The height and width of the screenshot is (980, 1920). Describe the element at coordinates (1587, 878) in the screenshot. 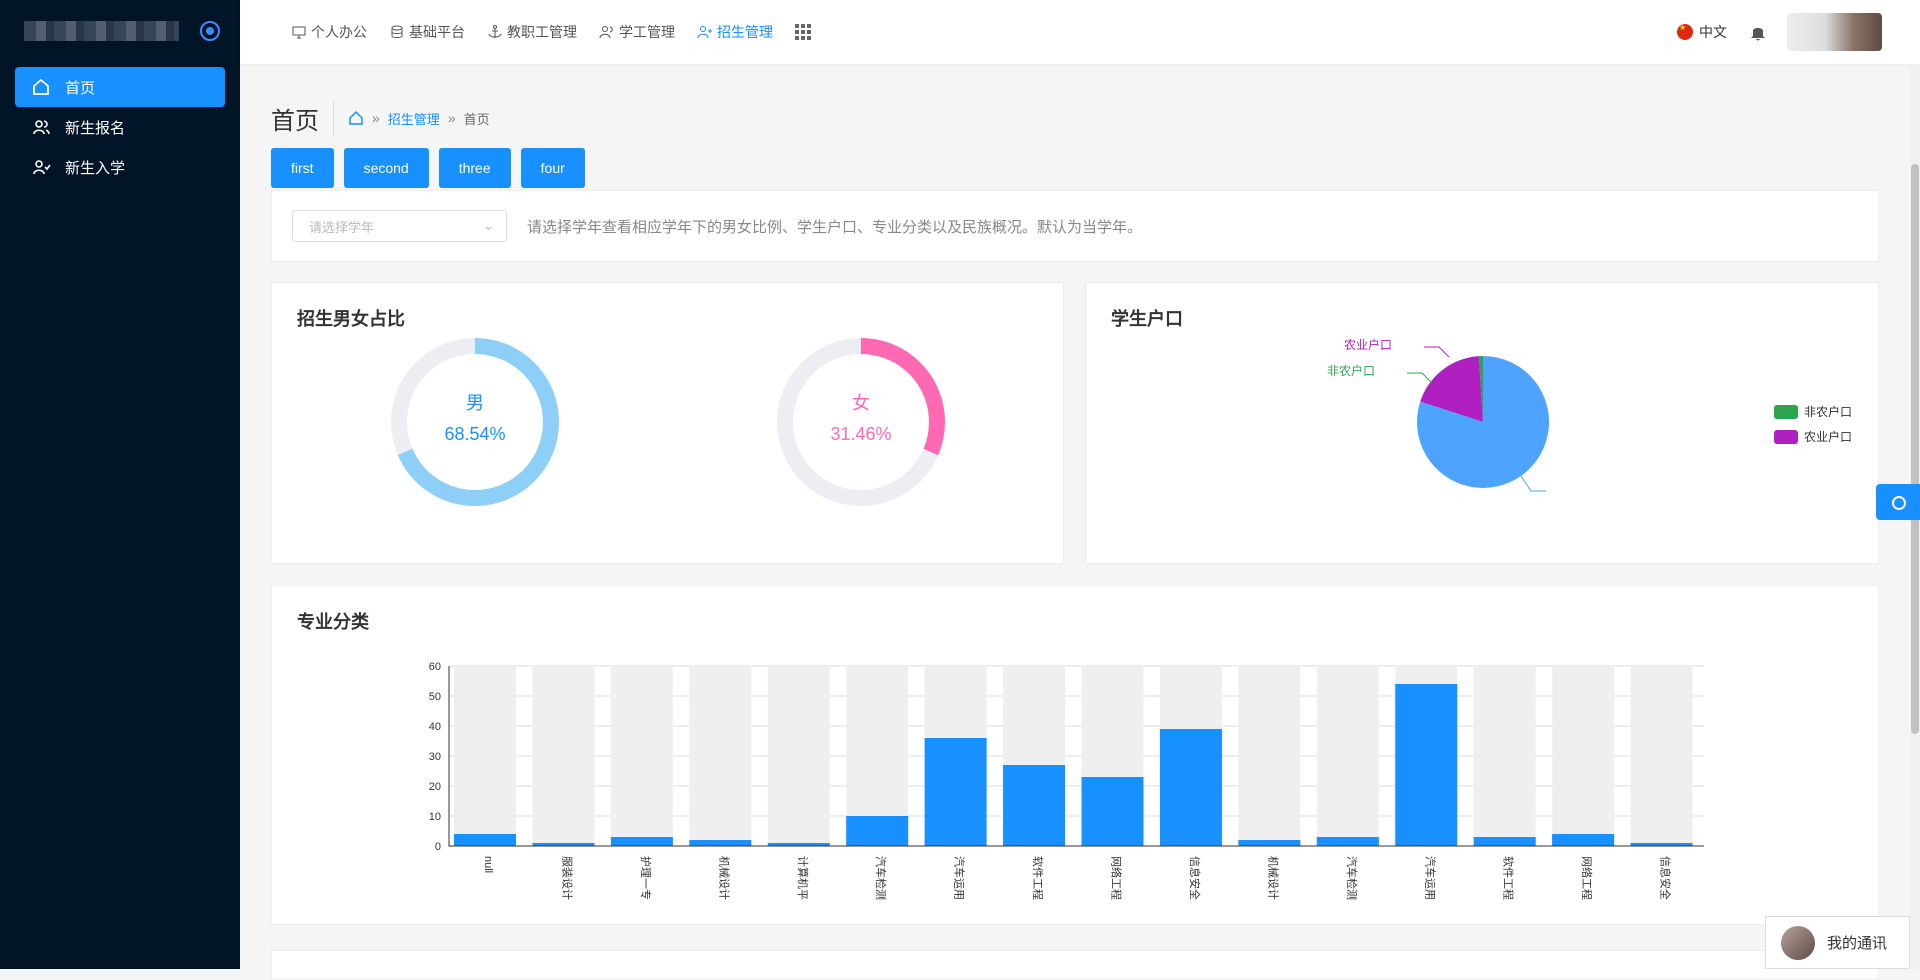

I see `bar-category-label-14: 网络工程` at that location.